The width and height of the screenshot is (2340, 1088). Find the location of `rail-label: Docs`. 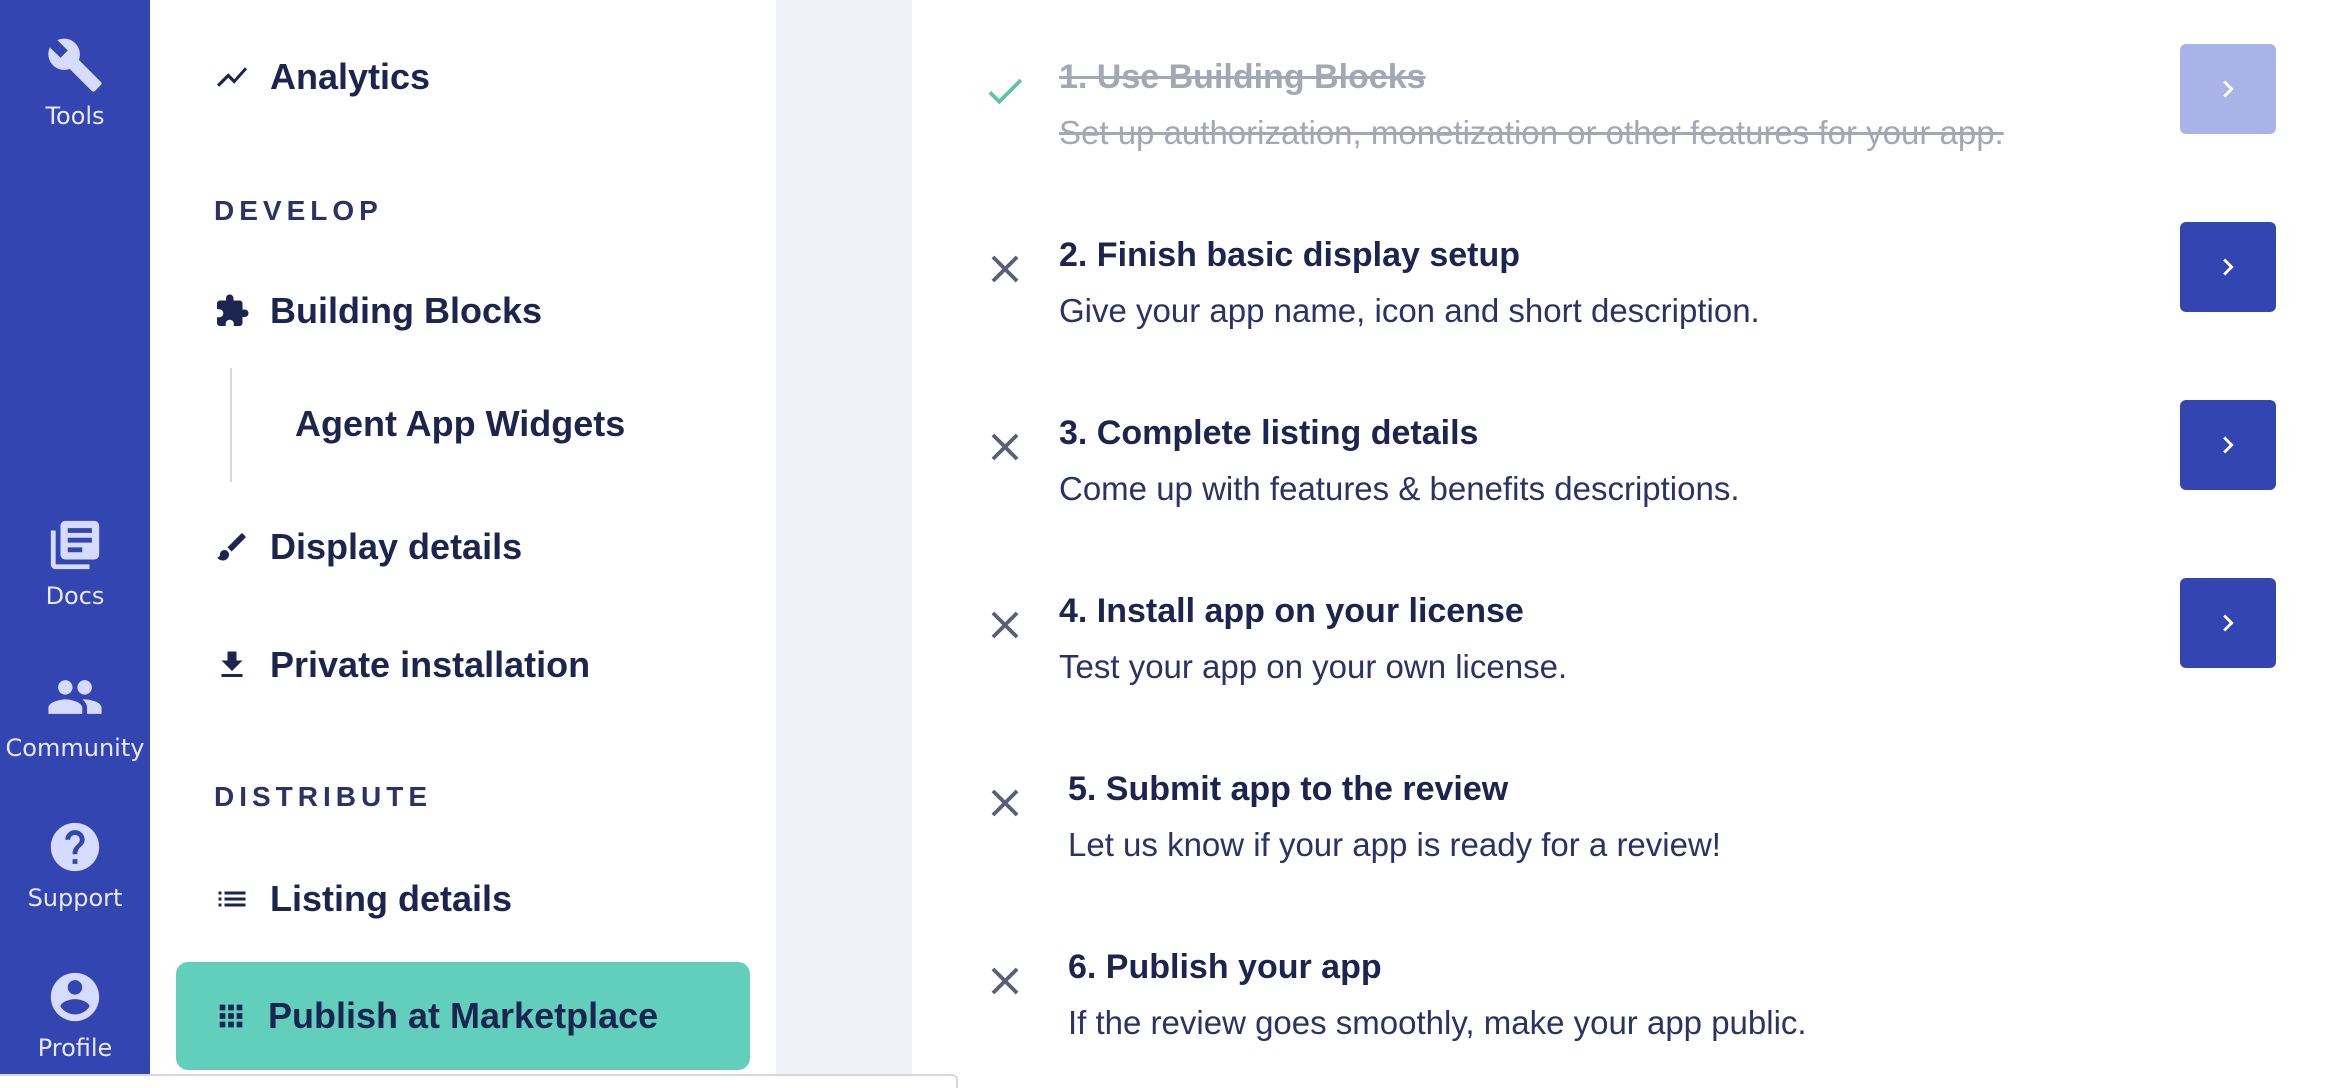

rail-label: Docs is located at coordinates (75, 596).